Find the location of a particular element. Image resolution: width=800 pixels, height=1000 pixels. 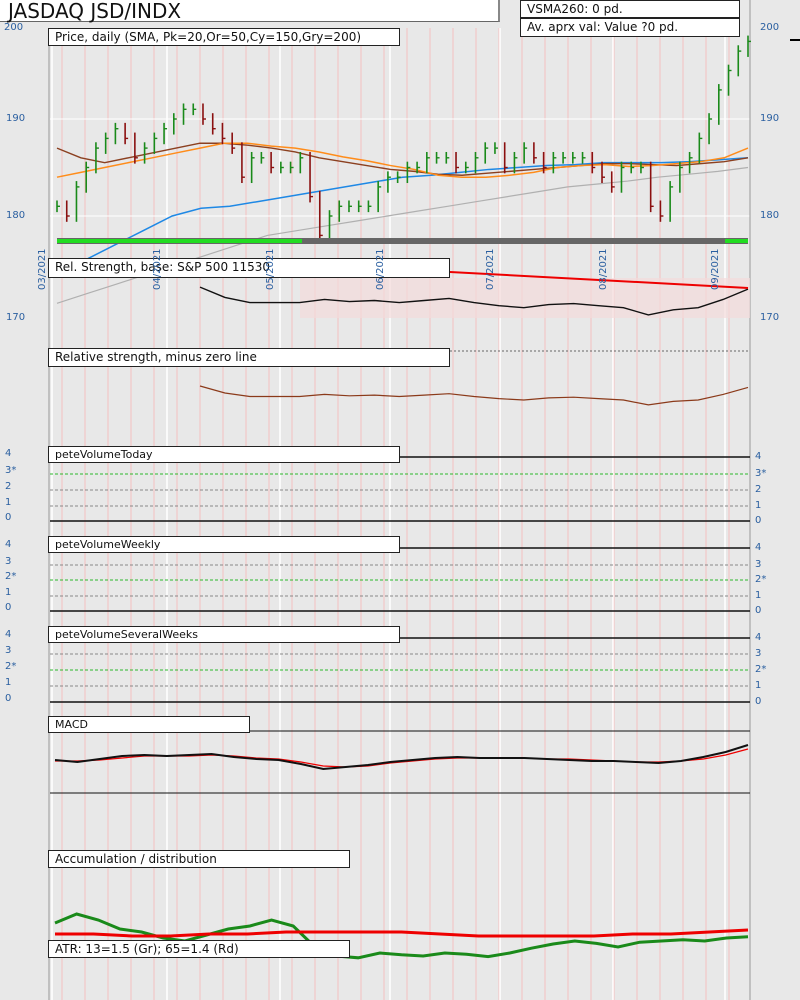

volume-tick-right: 3* is located at coordinates (761, 473).